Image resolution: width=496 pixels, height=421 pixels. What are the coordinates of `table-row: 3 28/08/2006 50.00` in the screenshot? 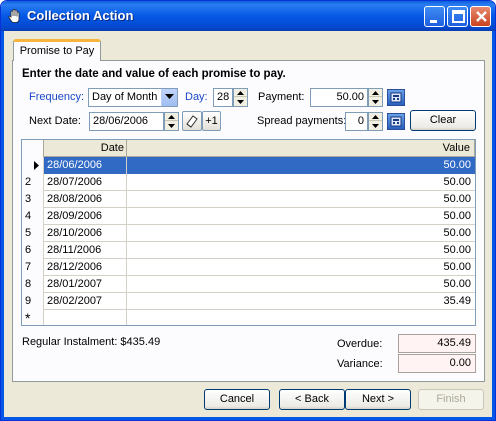 It's located at (248, 199).